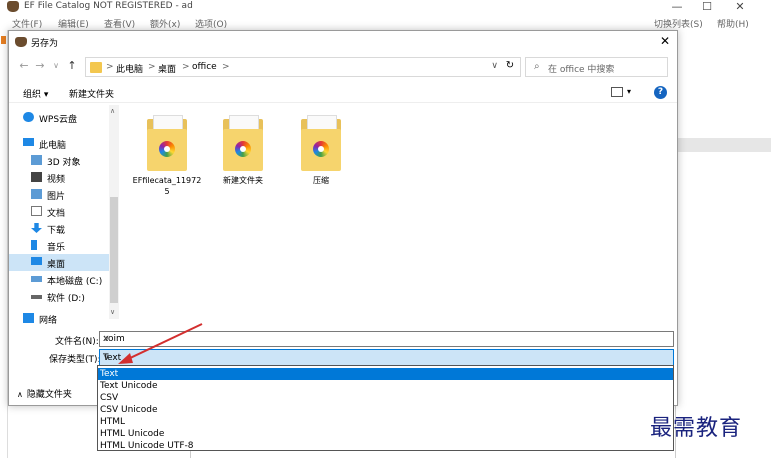 The image size is (771, 458). What do you see at coordinates (4, 244) in the screenshot?
I see `app-left-strip` at bounding box center [4, 244].